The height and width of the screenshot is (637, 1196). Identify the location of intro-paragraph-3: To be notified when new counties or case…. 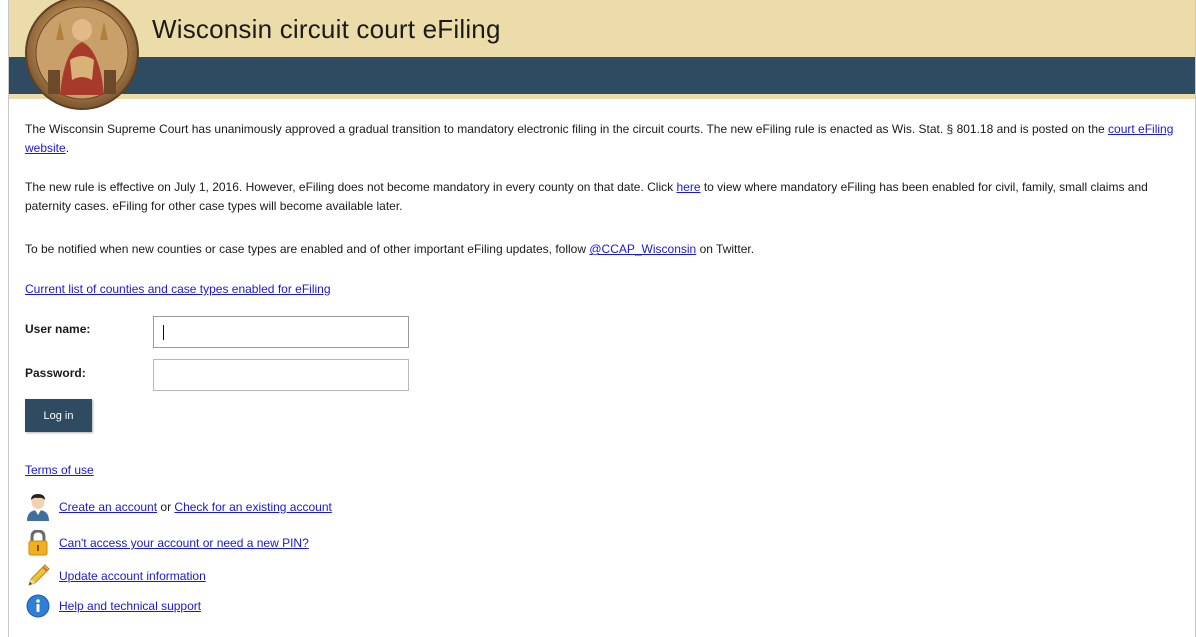
(607, 249).